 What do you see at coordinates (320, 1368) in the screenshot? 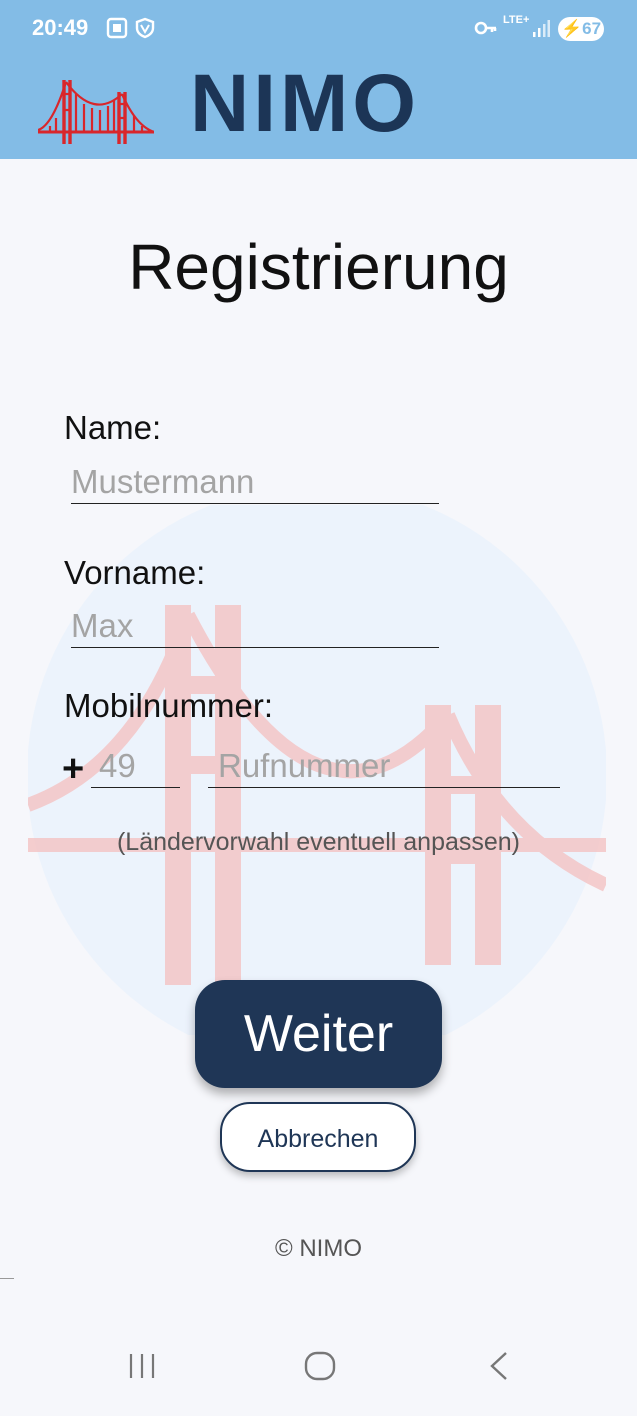
I see `home-icon` at bounding box center [320, 1368].